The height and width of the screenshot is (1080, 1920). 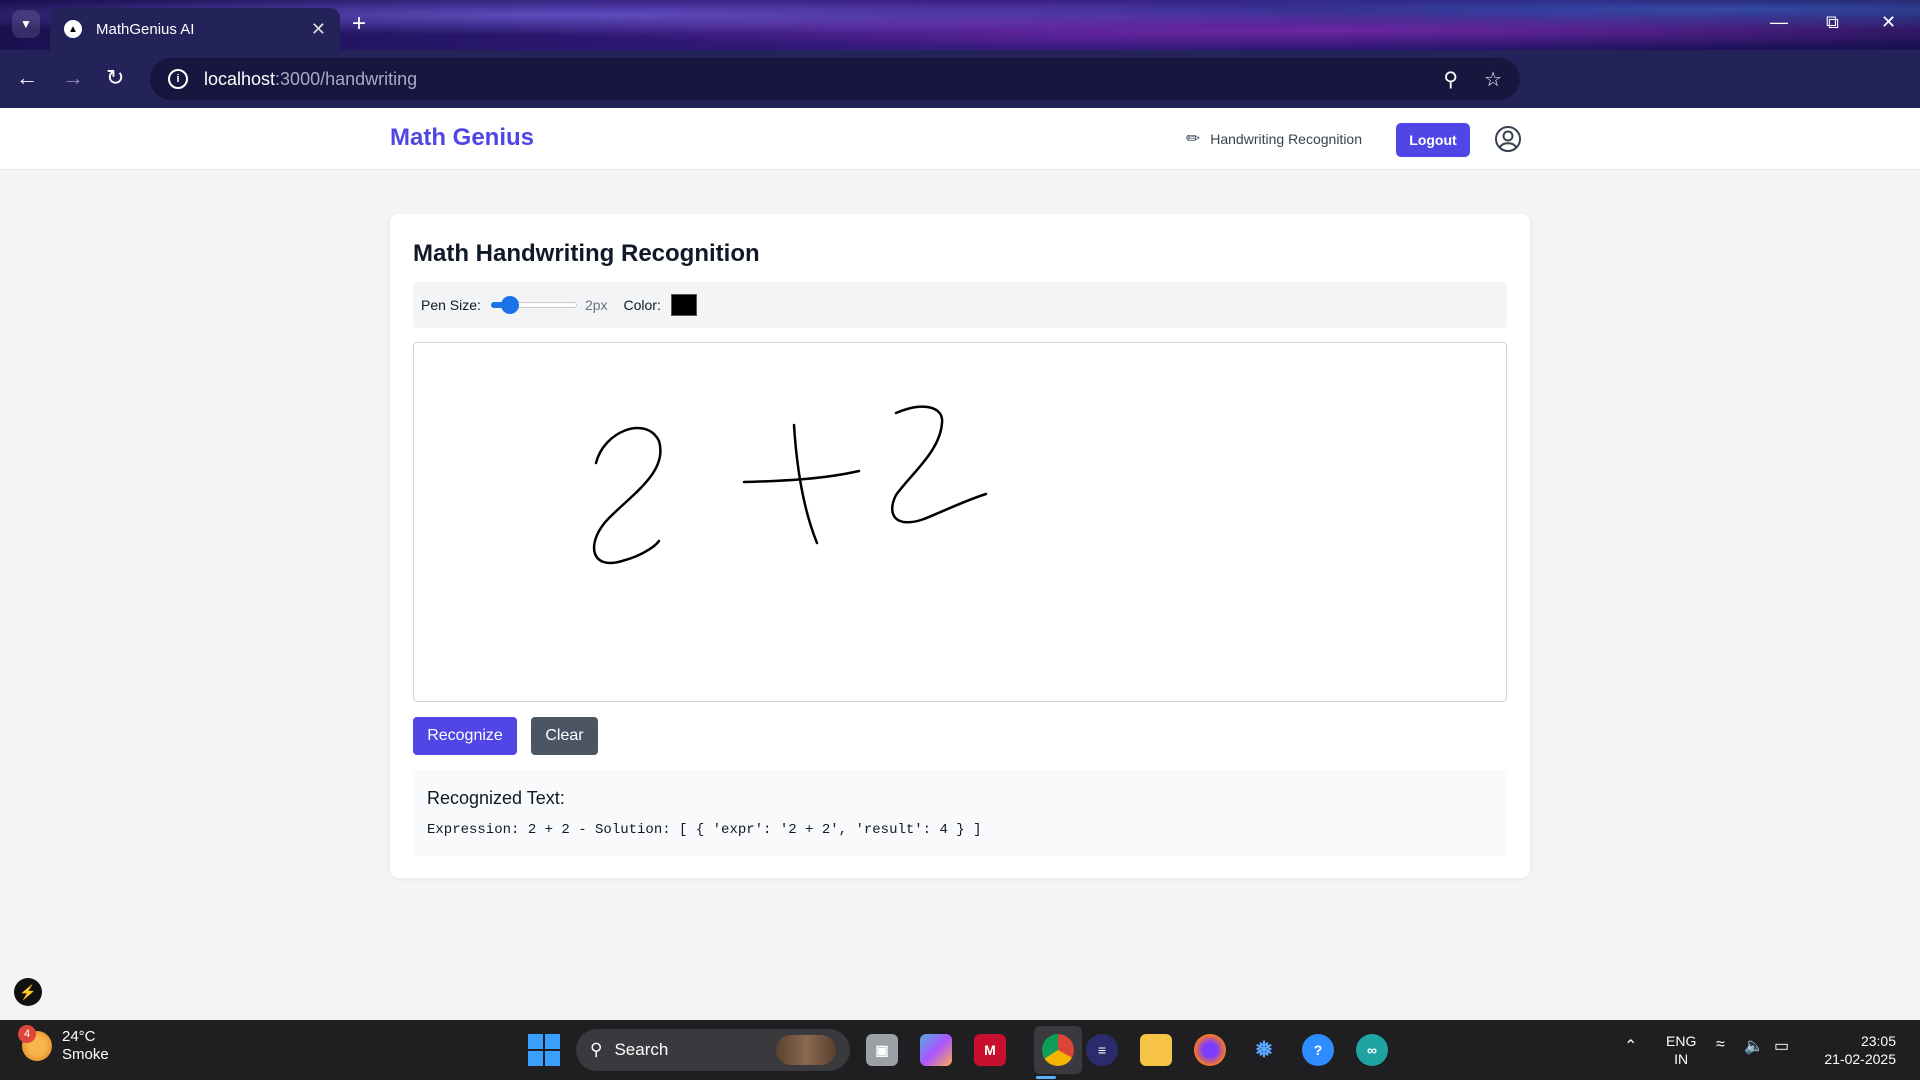 I want to click on taskbar-search-label: Search, so click(x=641, y=1049).